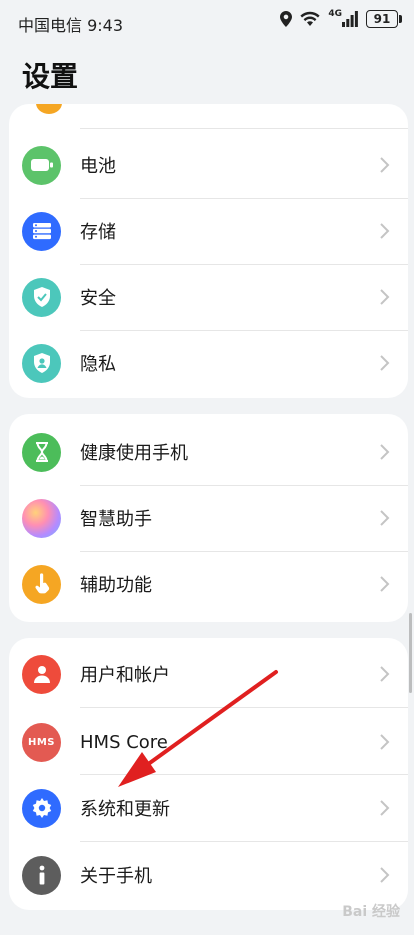 The height and width of the screenshot is (935, 414). What do you see at coordinates (208, 297) in the screenshot?
I see `settings-item-security: 安全` at bounding box center [208, 297].